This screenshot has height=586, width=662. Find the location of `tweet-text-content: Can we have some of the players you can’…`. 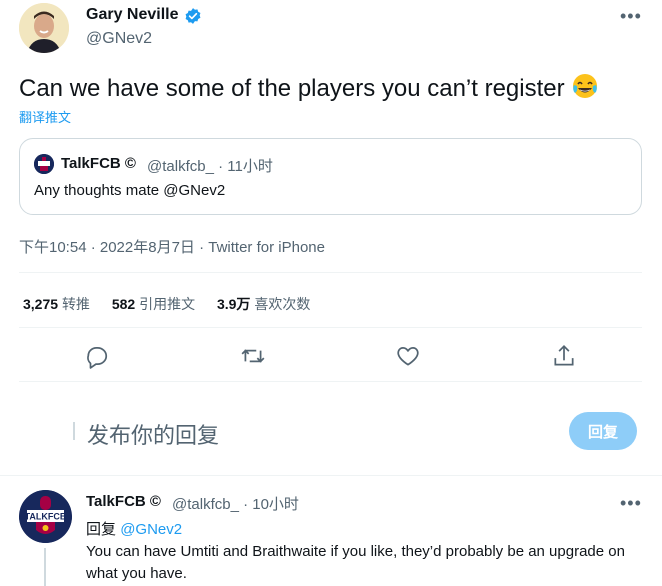

tweet-text-content: Can we have some of the players you can’… is located at coordinates (292, 88).